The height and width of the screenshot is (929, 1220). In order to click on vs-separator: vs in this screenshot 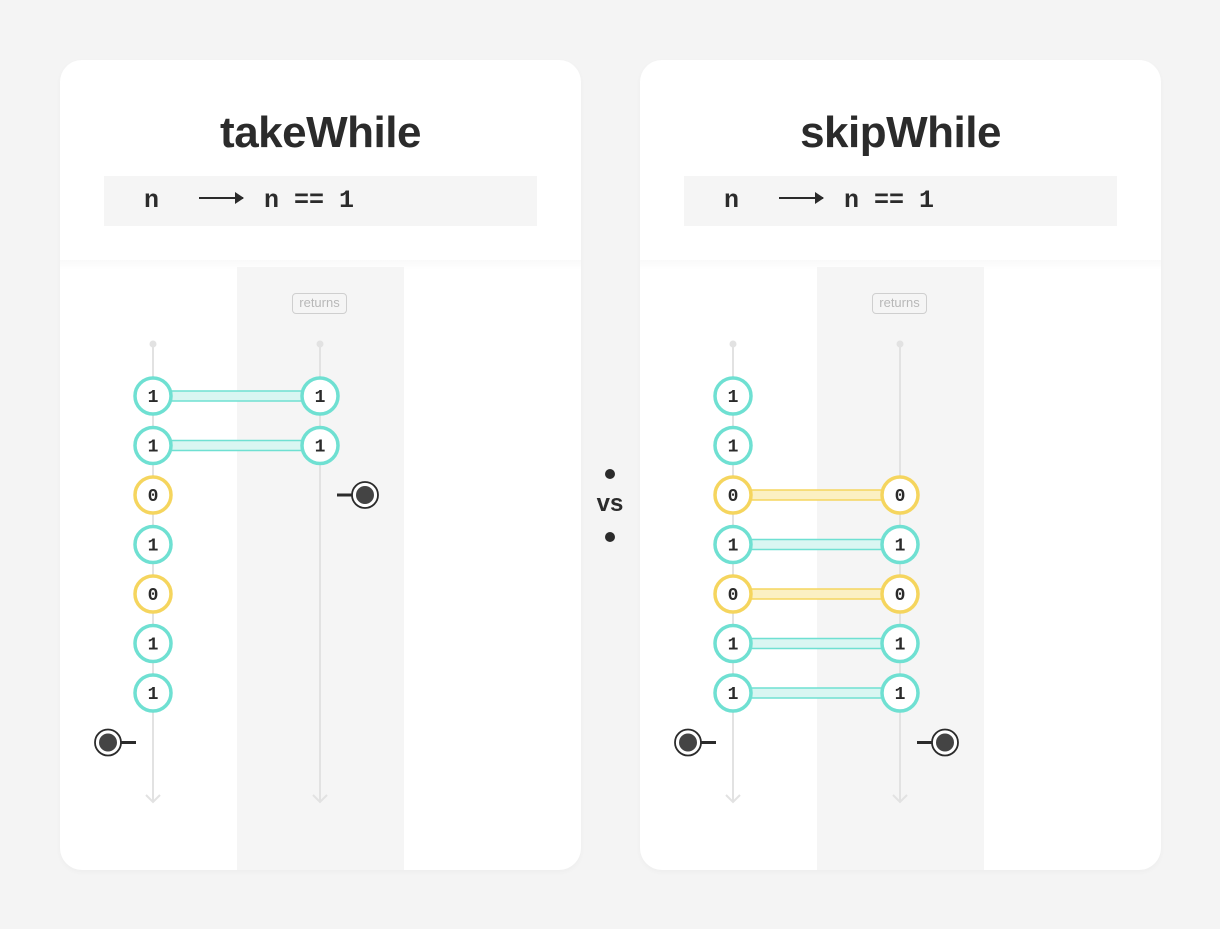, I will do `click(610, 505)`.